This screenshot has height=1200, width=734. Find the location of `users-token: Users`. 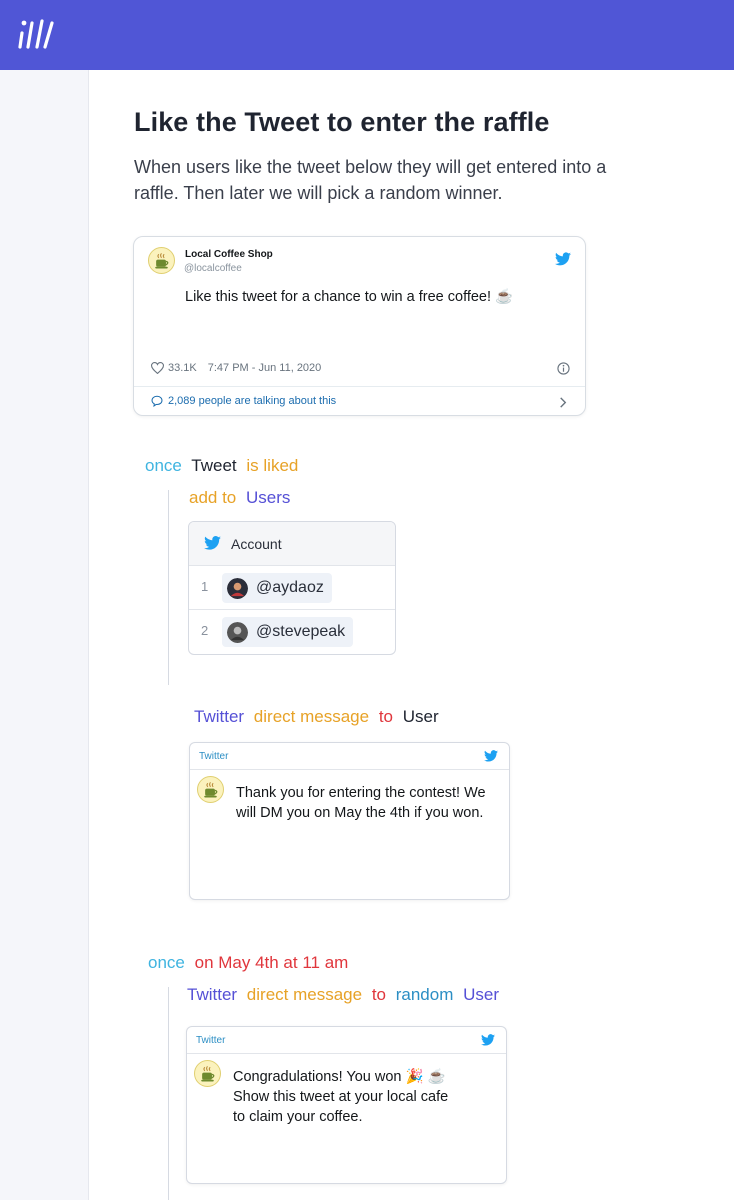

users-token: Users is located at coordinates (268, 497).